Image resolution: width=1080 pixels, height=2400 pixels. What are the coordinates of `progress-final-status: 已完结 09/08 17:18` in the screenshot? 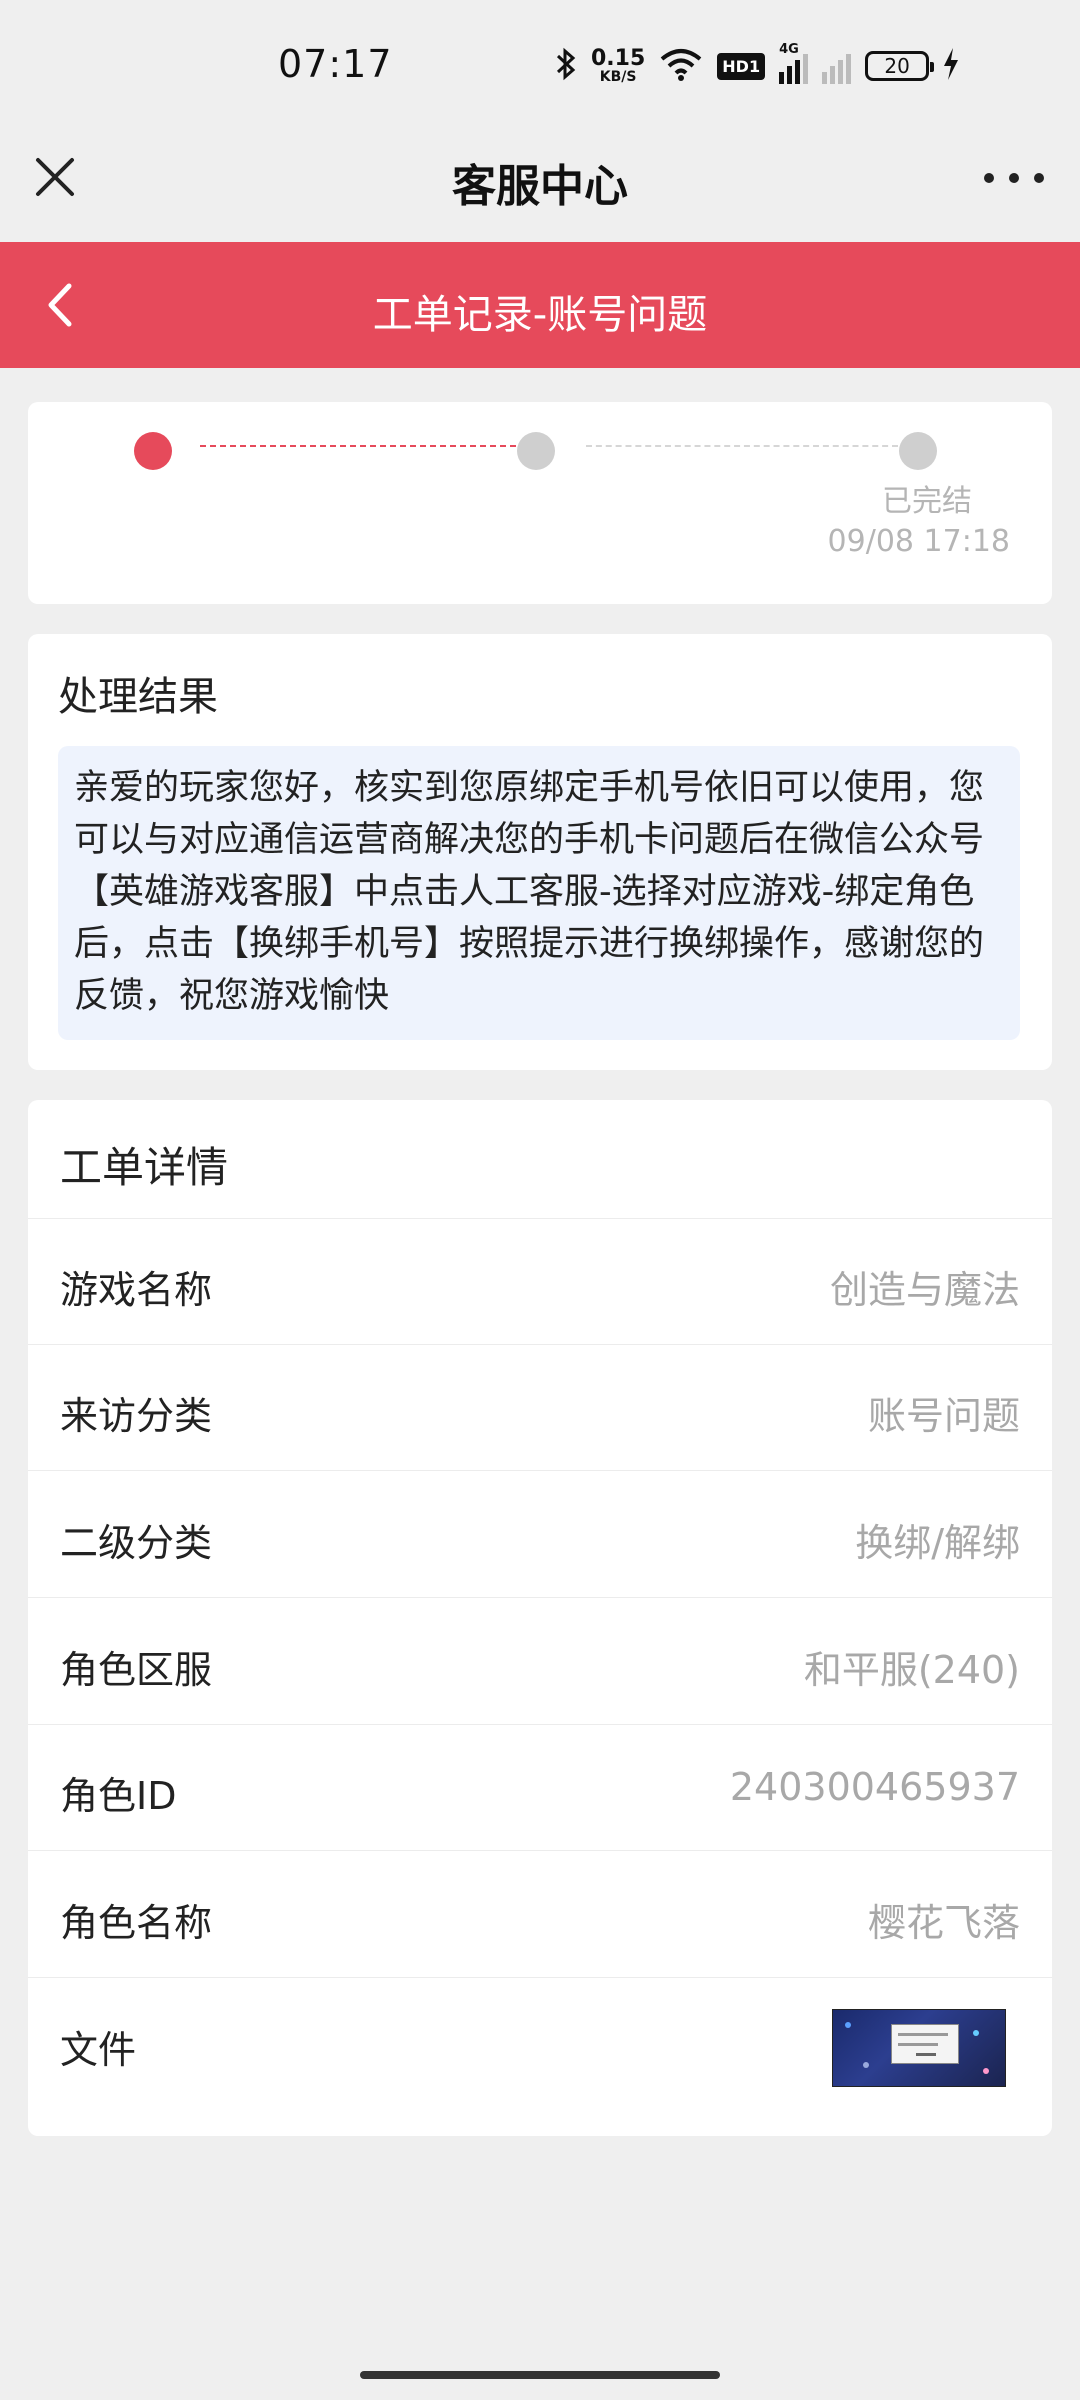 It's located at (919, 522).